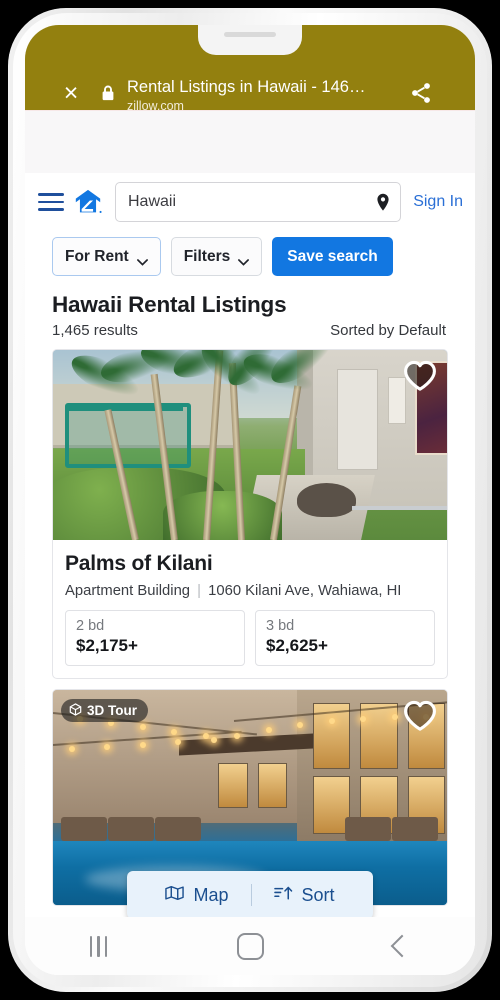 The width and height of the screenshot is (500, 1000). What do you see at coordinates (152, 201) in the screenshot?
I see `search-input-value: Hawaii` at bounding box center [152, 201].